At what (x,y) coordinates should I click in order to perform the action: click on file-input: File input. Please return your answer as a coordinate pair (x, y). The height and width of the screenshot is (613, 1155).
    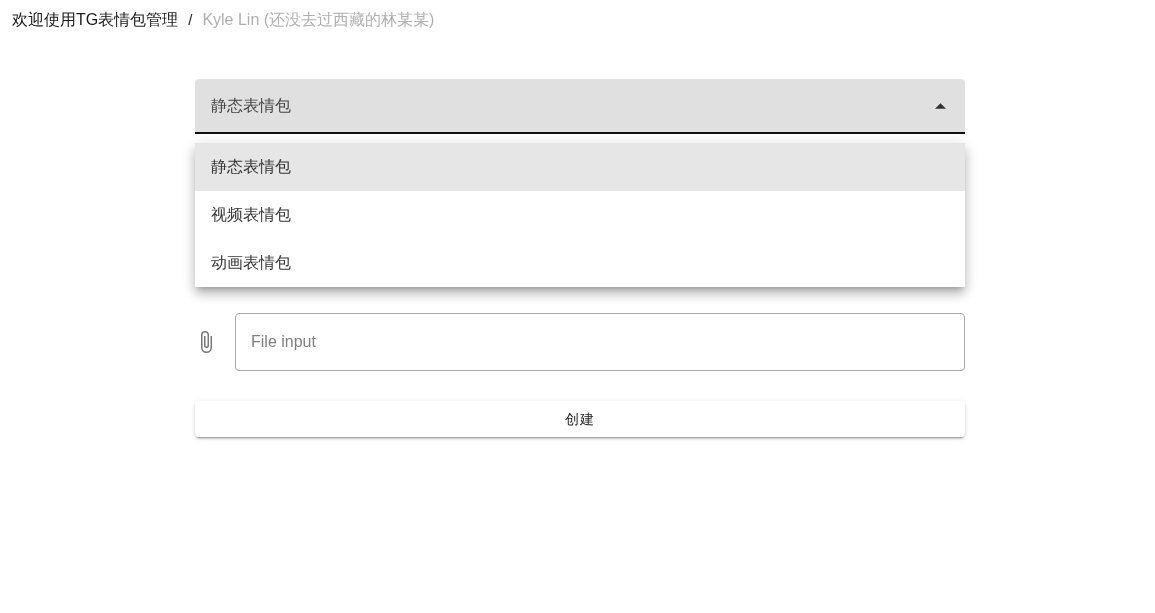
    Looking at the image, I should click on (600, 342).